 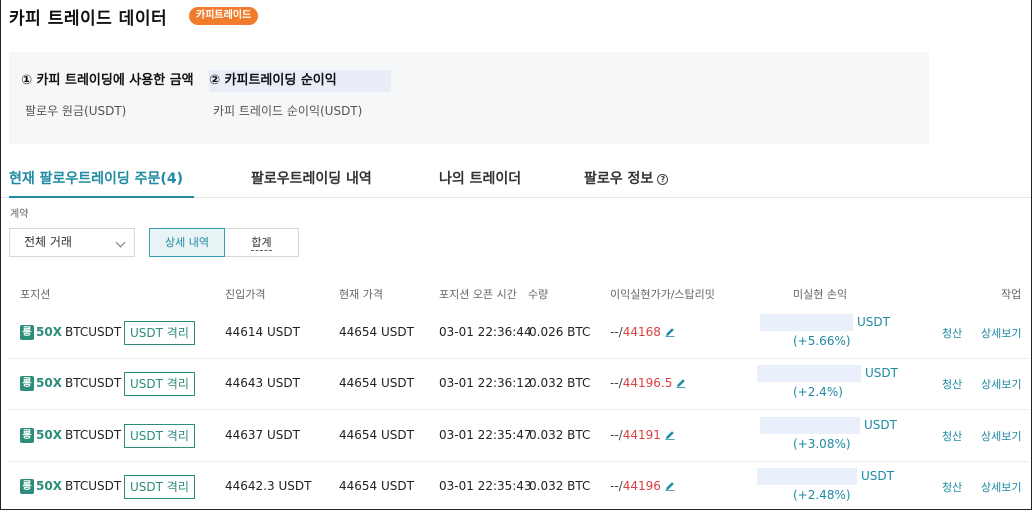 What do you see at coordinates (224, 16) in the screenshot?
I see `copytrade-badge: 카피트레이드` at bounding box center [224, 16].